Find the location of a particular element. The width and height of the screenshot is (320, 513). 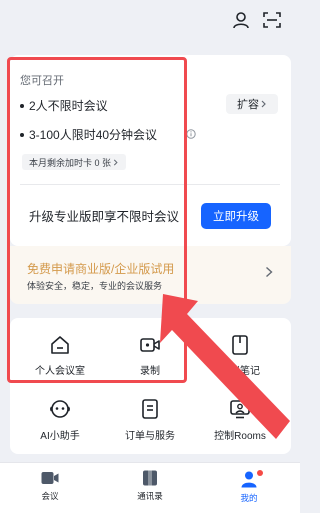

contacts-icon is located at coordinates (150, 478).